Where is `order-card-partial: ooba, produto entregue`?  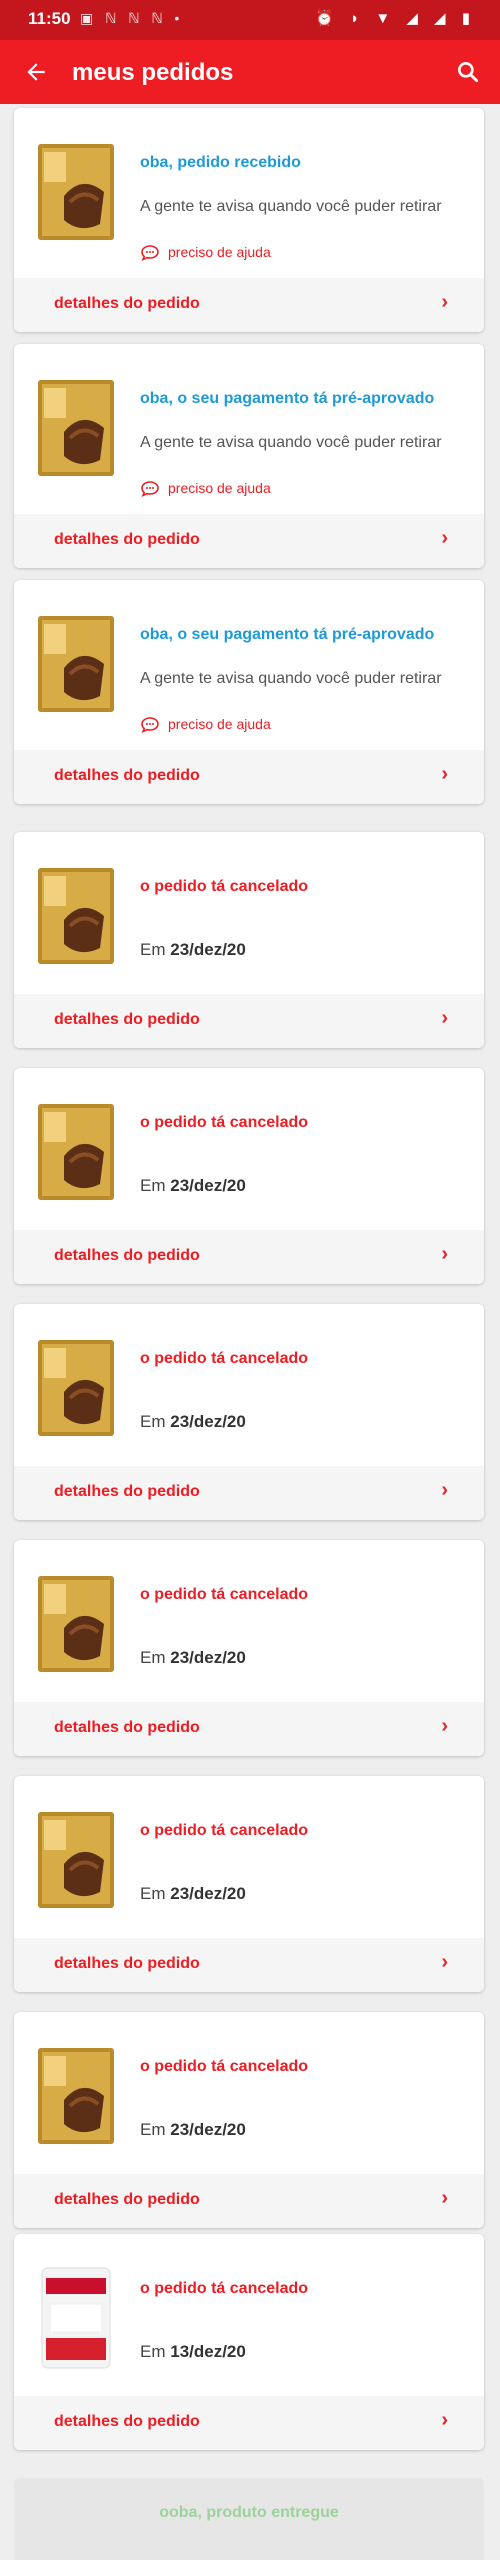 order-card-partial: ooba, produto entregue is located at coordinates (249, 2519).